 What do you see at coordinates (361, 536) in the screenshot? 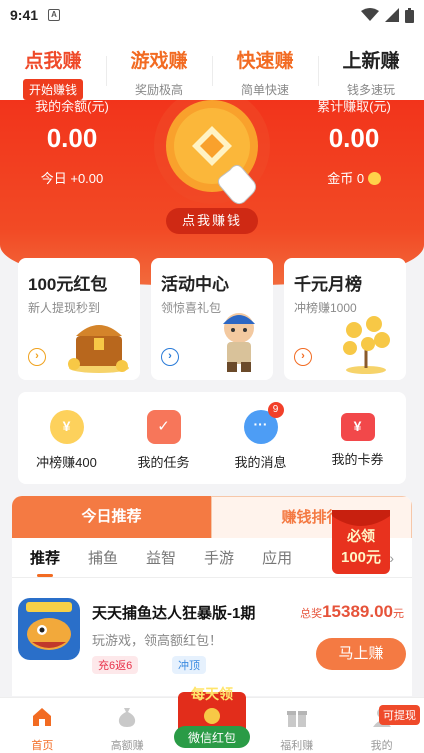
I see `float-packet-line1: 必领` at bounding box center [361, 536].